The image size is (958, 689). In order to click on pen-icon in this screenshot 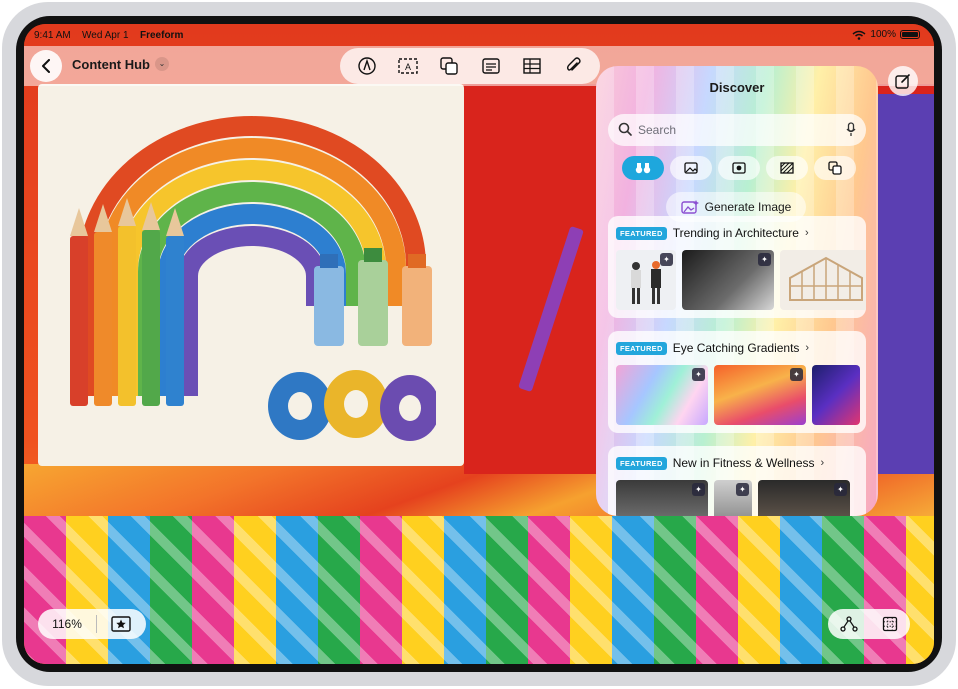, I will do `click(367, 66)`.